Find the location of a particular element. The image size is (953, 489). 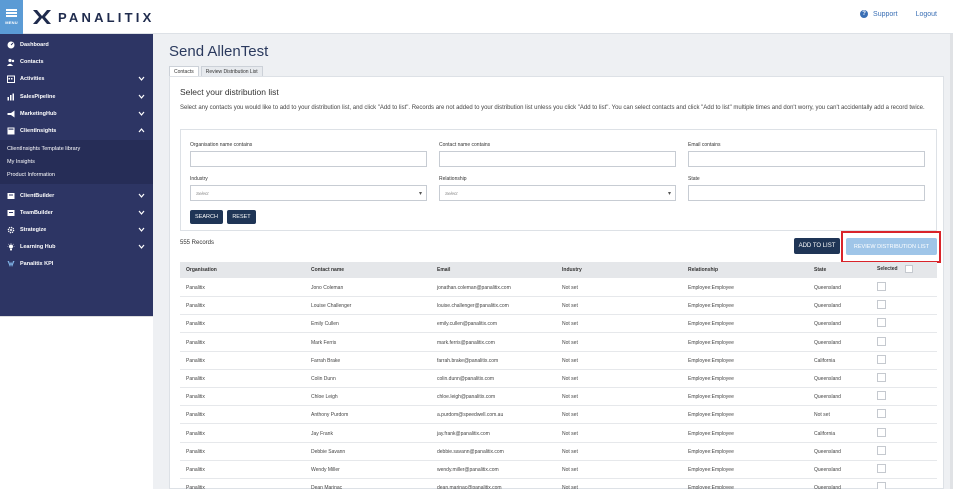

search-button: SEARCH is located at coordinates (206, 217).